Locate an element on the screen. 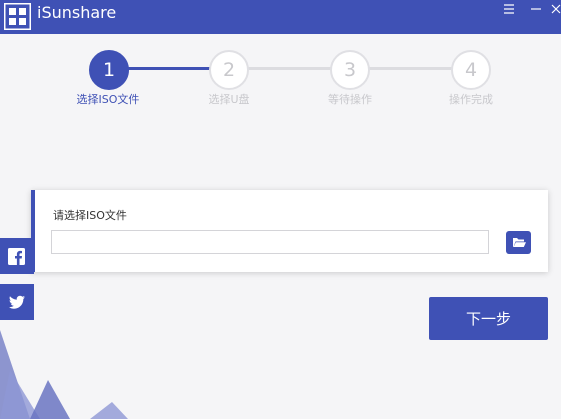 The height and width of the screenshot is (419, 561). step-3-label: 等待操作 is located at coordinates (350, 99).